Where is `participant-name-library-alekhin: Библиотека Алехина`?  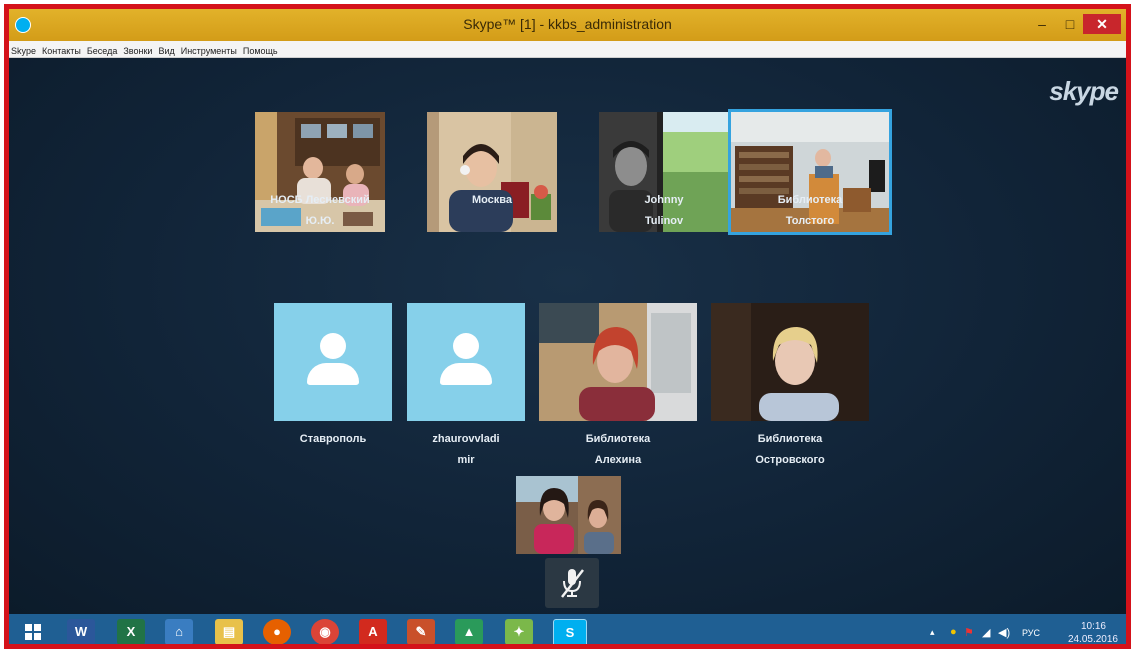 participant-name-library-alekhin: Библиотека Алехина is located at coordinates (618, 450).